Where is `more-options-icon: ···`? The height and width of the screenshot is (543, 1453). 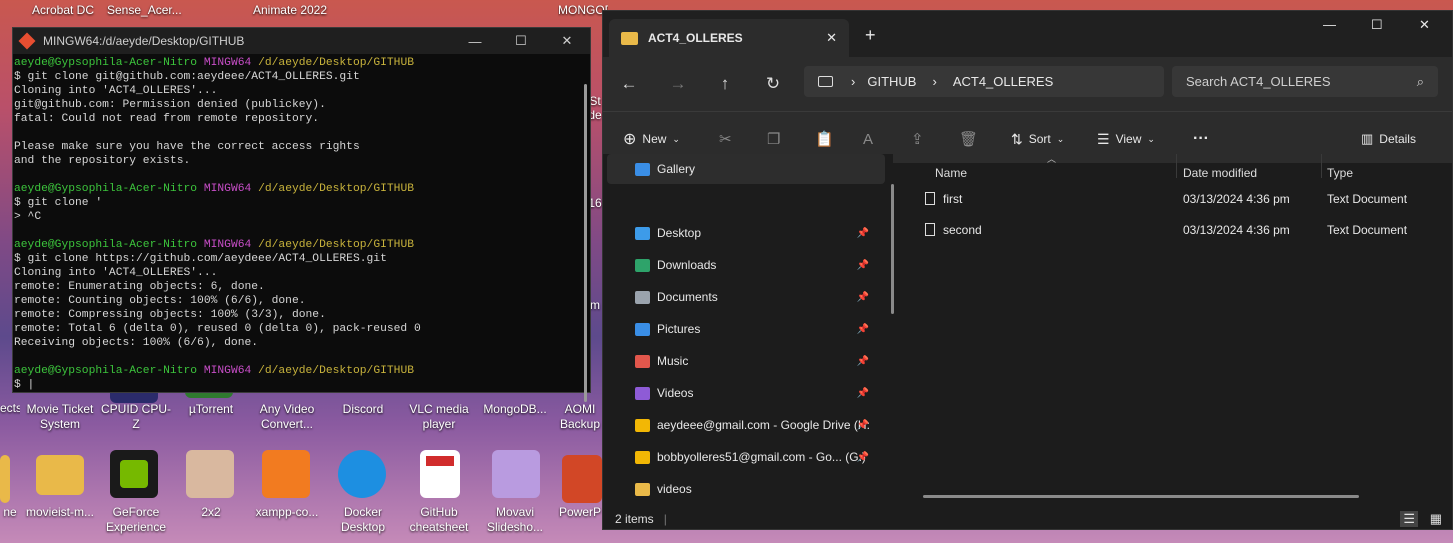
more-options-icon: ··· is located at coordinates (1201, 139).